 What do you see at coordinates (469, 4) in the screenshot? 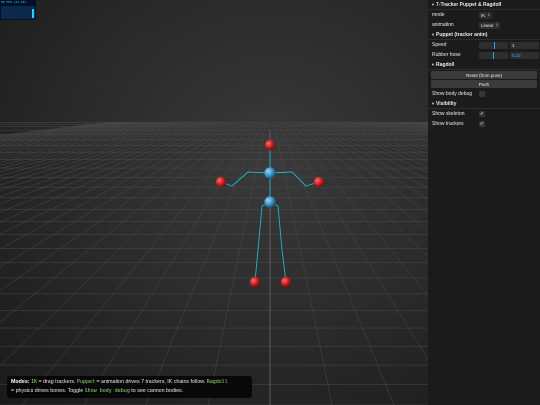
I see `gui-title: 7-Tracker Puppet & Ragdoll` at bounding box center [469, 4].